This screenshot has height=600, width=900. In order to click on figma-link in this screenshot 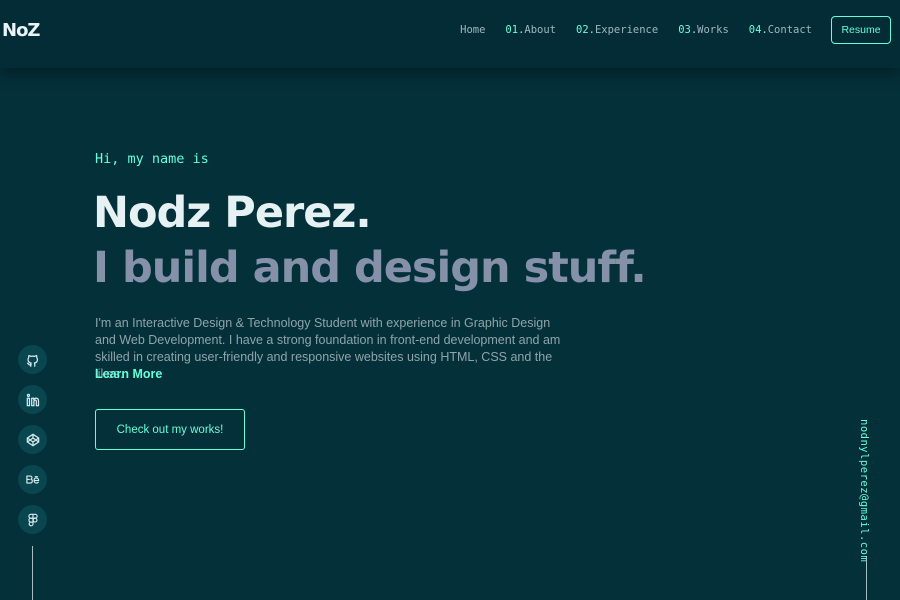, I will do `click(32, 519)`.